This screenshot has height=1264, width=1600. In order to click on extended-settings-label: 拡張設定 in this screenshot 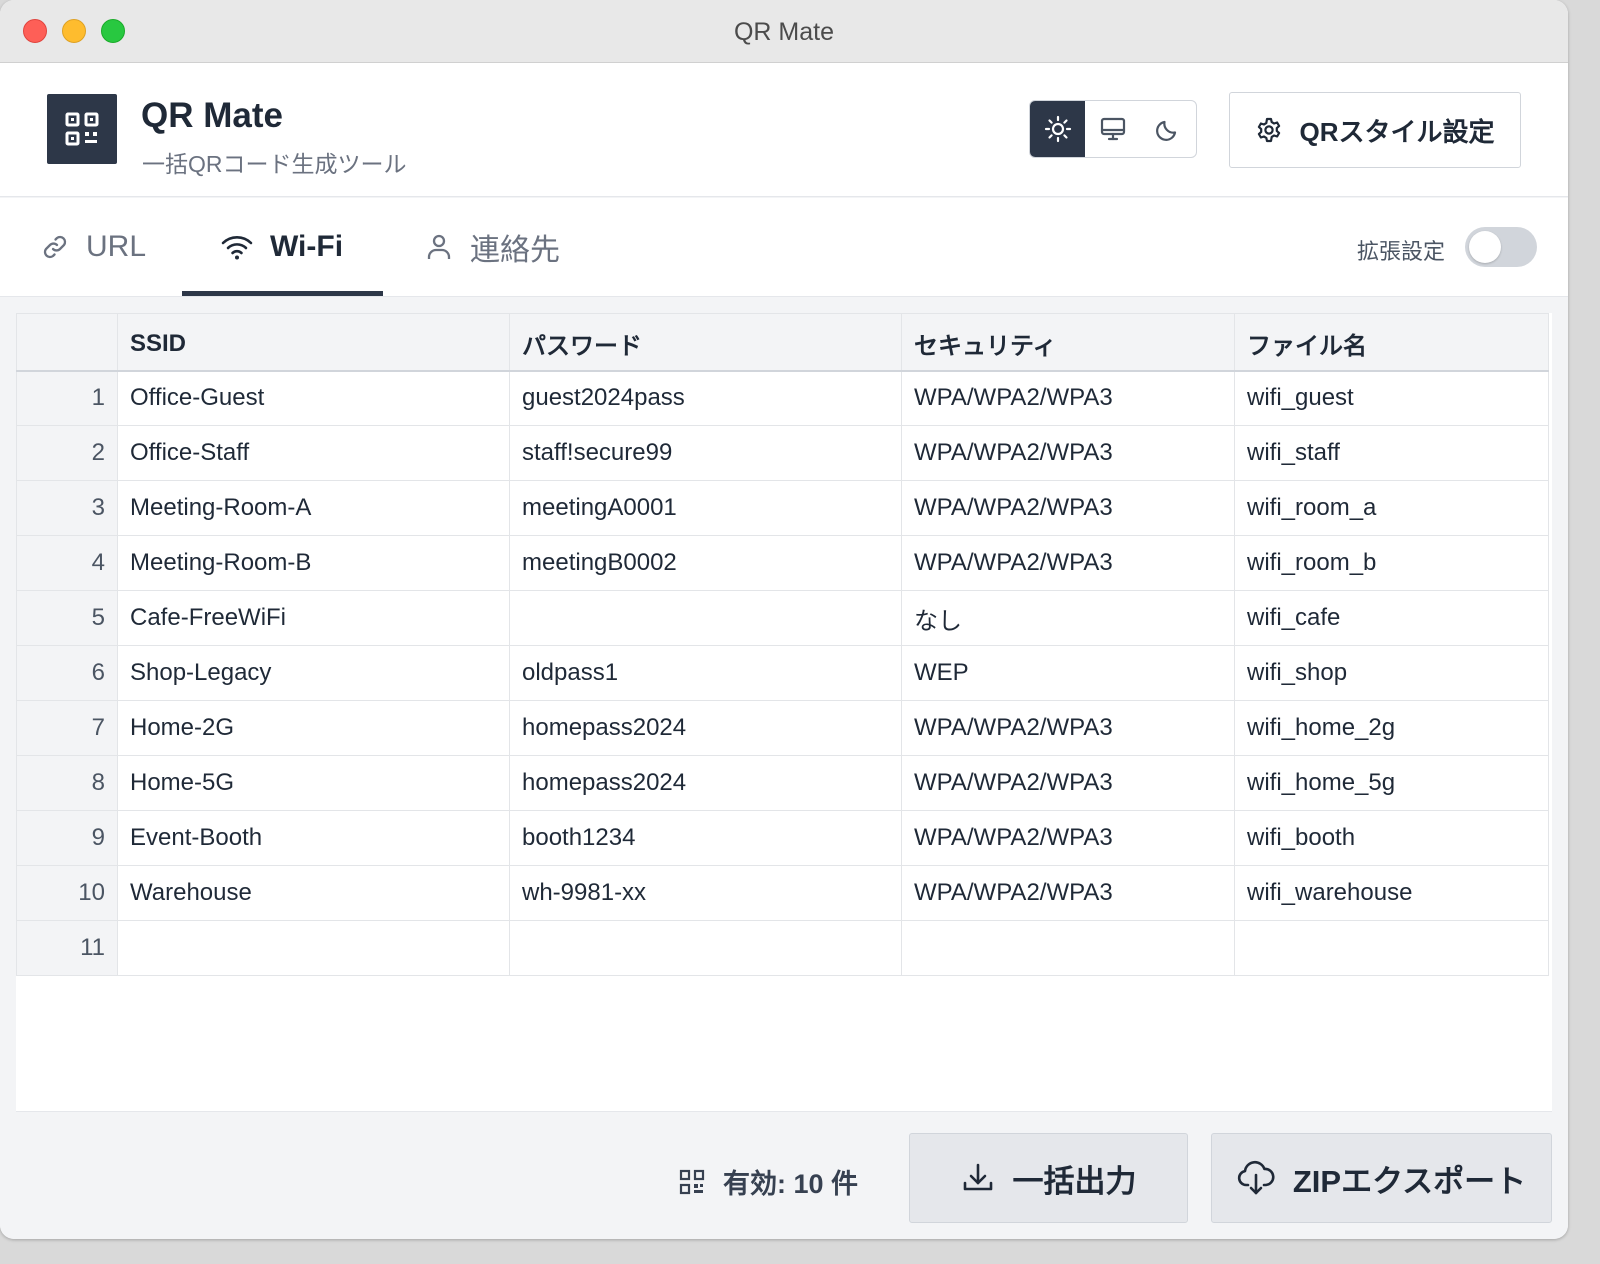, I will do `click(1401, 251)`.